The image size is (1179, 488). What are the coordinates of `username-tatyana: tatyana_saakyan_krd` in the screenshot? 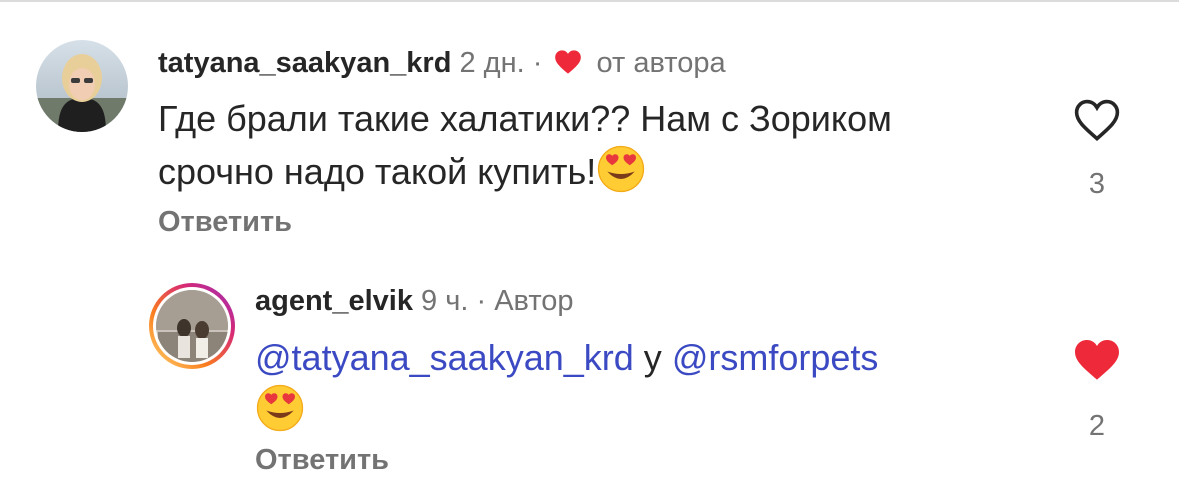 It's located at (304, 63).